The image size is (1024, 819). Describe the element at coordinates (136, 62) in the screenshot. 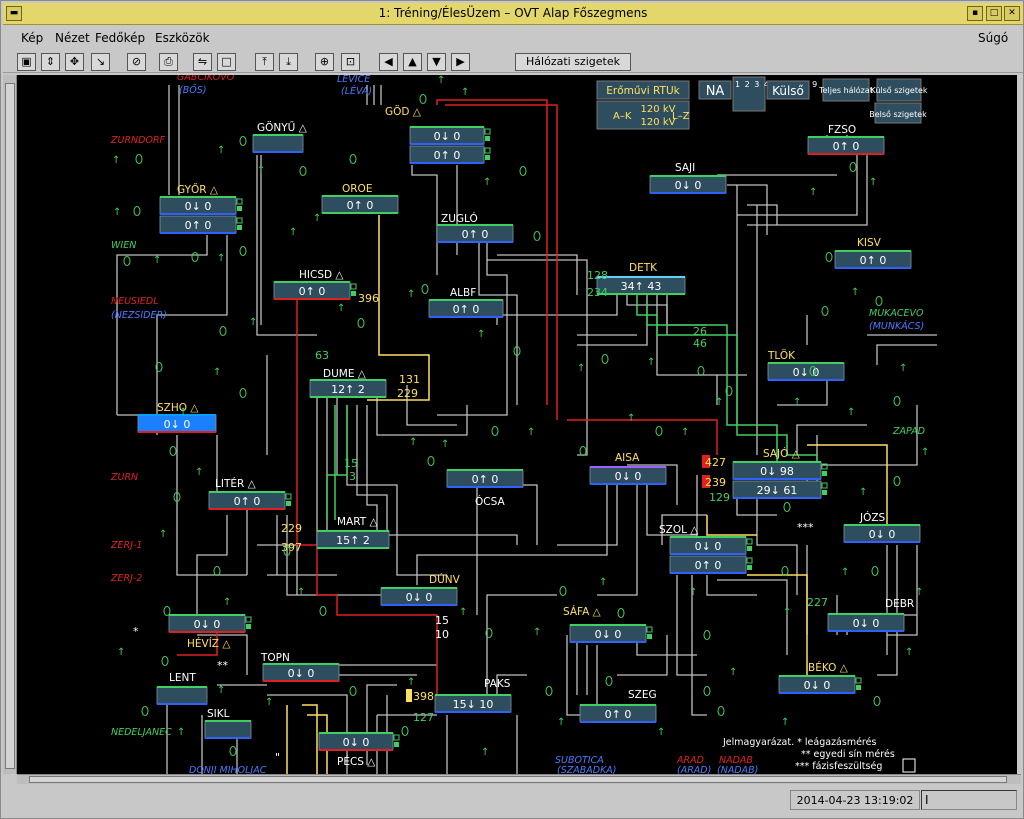

I see `compass-icon: ⊘` at that location.